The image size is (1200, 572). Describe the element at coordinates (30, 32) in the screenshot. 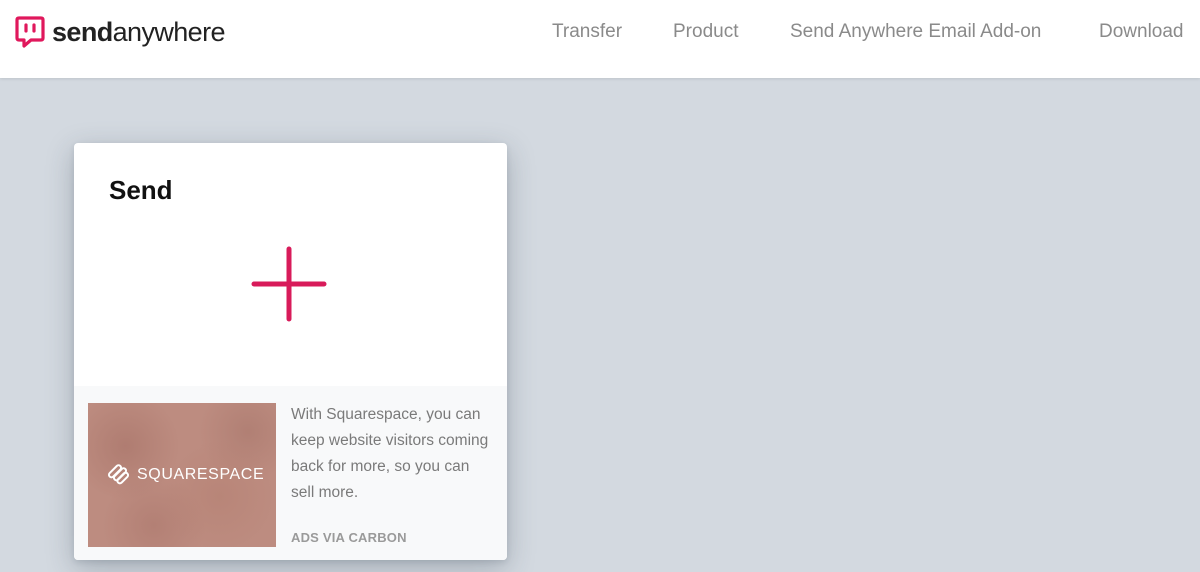

I see `sendanywhere-logo-icon` at that location.